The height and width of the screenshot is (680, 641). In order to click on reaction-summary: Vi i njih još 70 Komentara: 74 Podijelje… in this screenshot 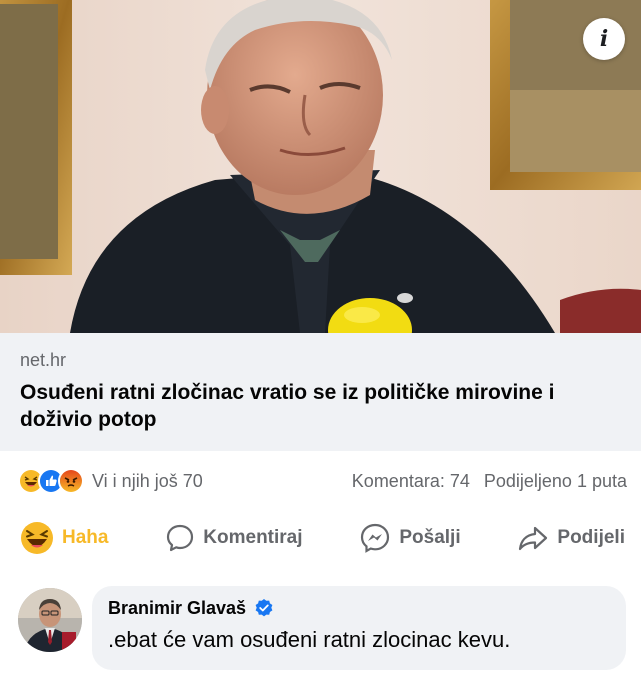, I will do `click(320, 481)`.